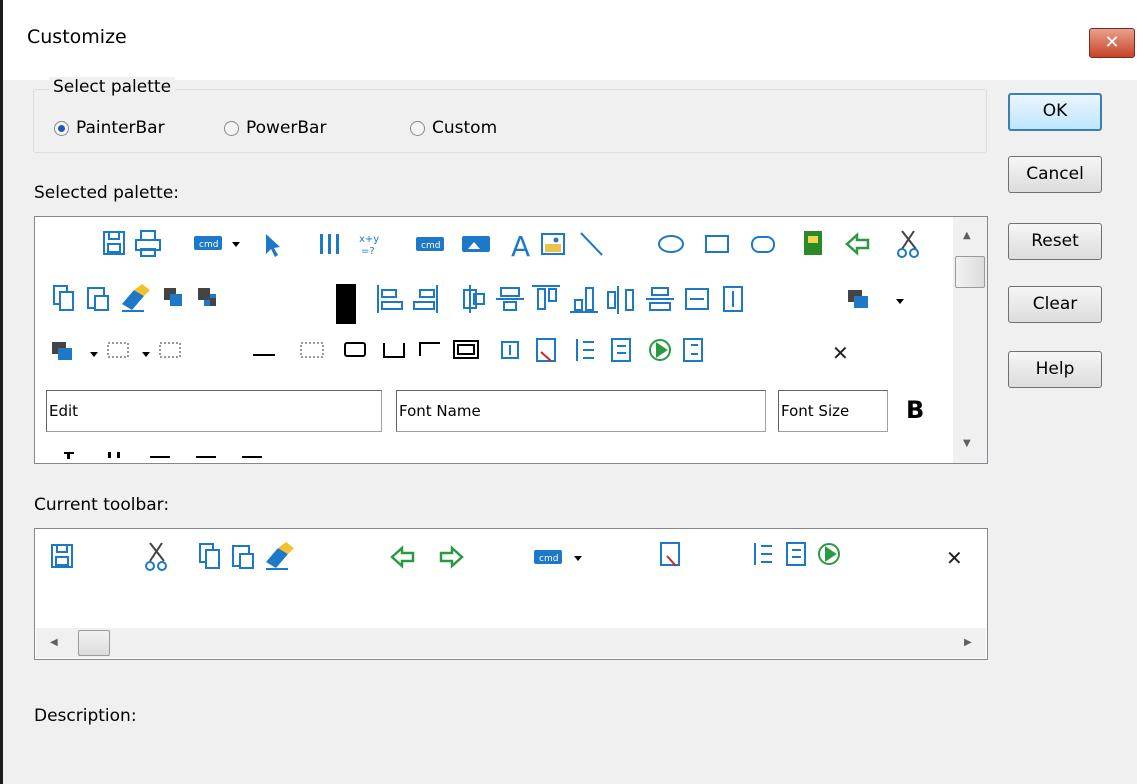  What do you see at coordinates (62, 556) in the screenshot?
I see `save-icon` at bounding box center [62, 556].